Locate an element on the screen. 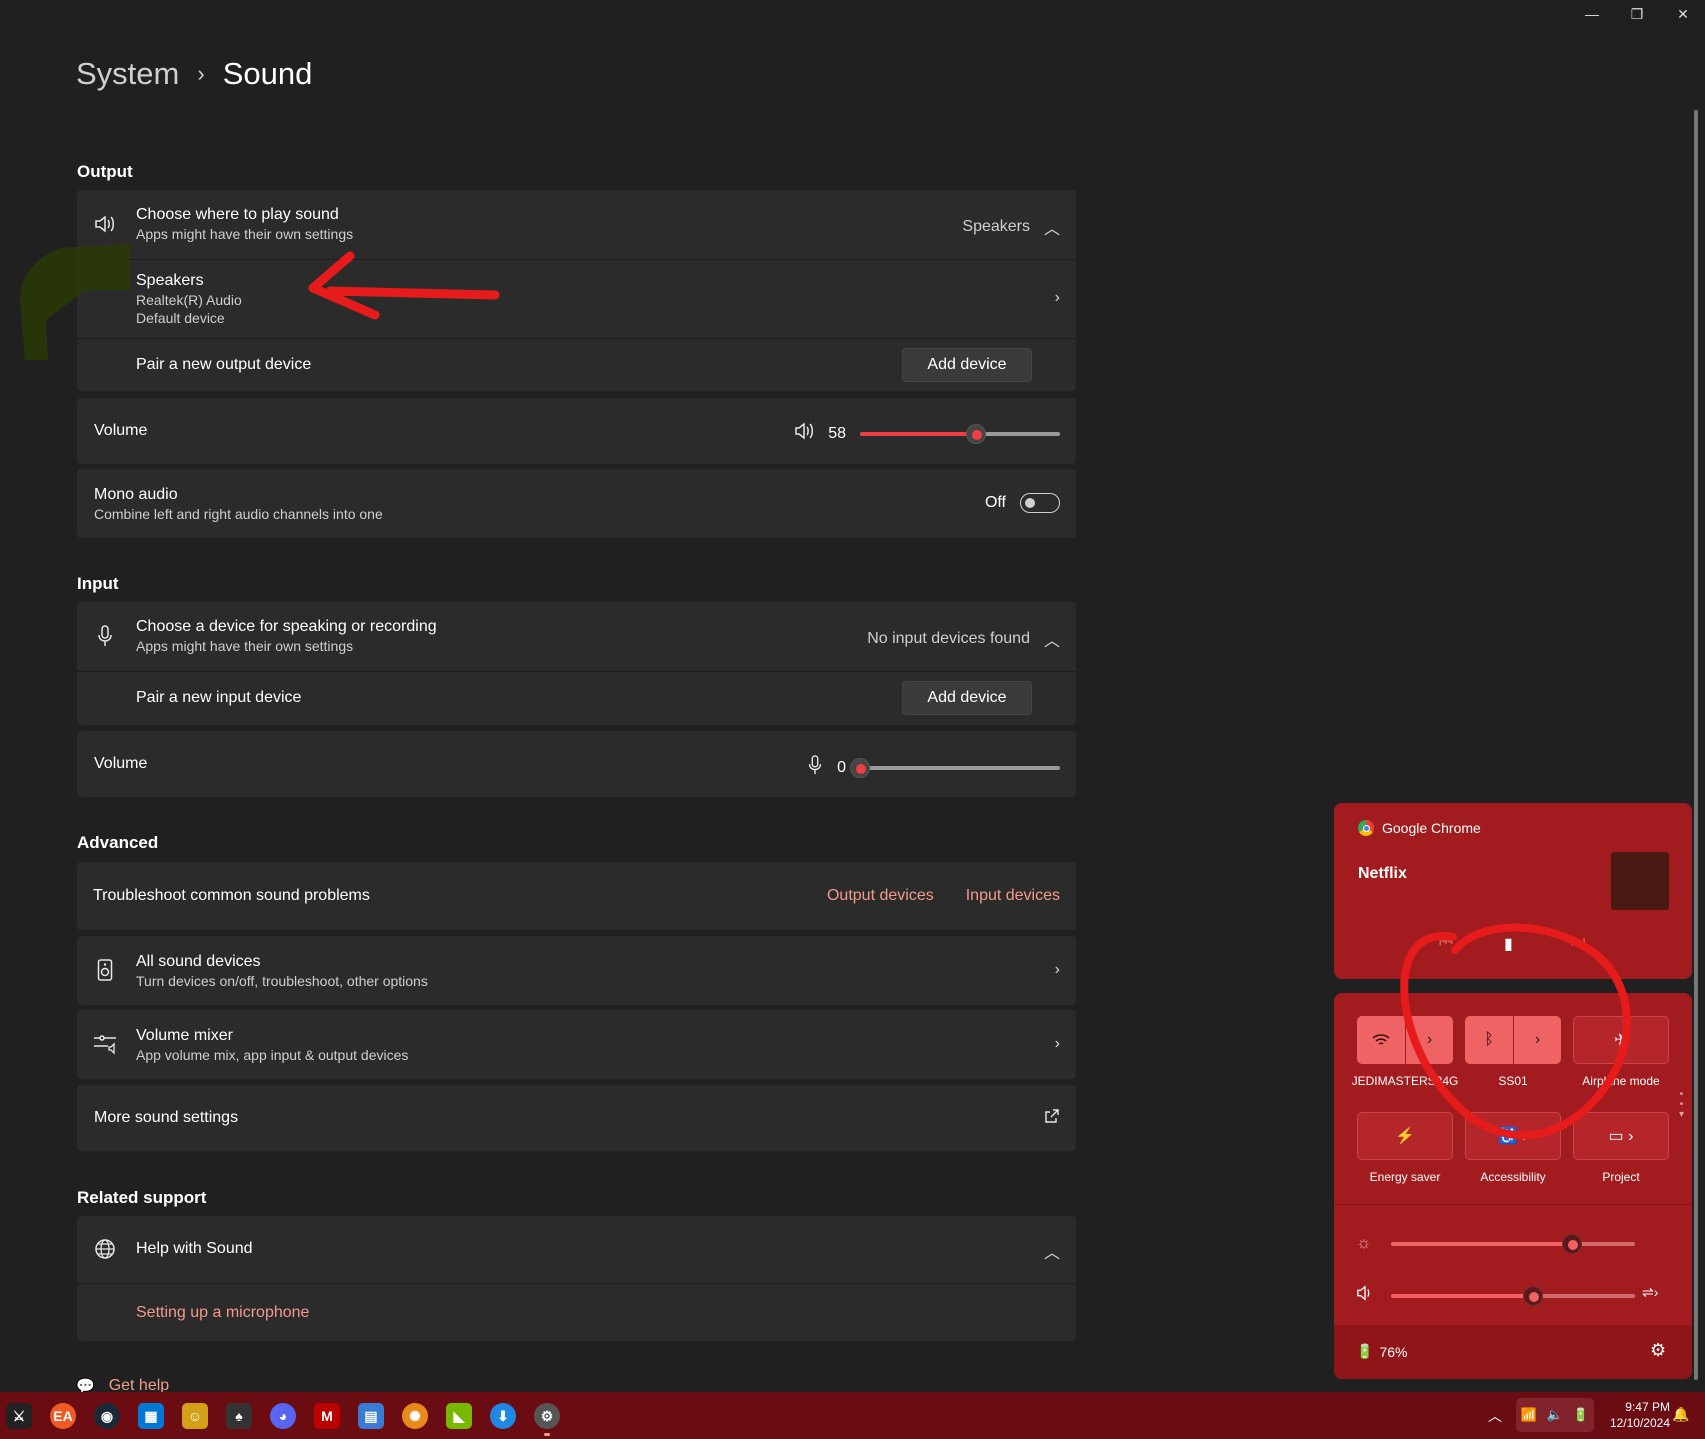  selected-output-value: Speakers is located at coordinates (996, 226).